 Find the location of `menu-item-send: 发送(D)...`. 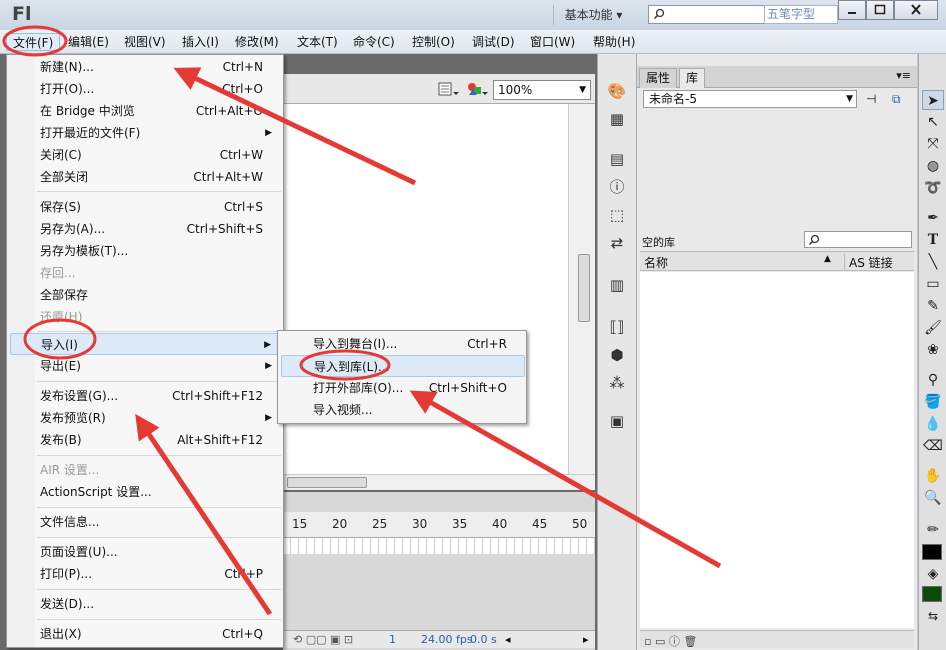

menu-item-send: 发送(D)... is located at coordinates (145, 604).